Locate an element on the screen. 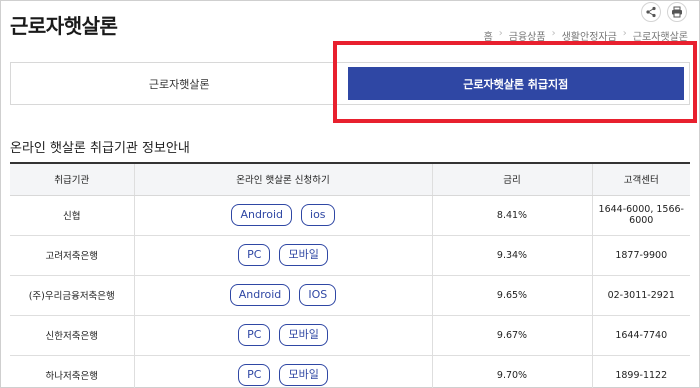 The width and height of the screenshot is (700, 388). customer-center-phone: 1644-6000, 1566-6000 is located at coordinates (640, 215).